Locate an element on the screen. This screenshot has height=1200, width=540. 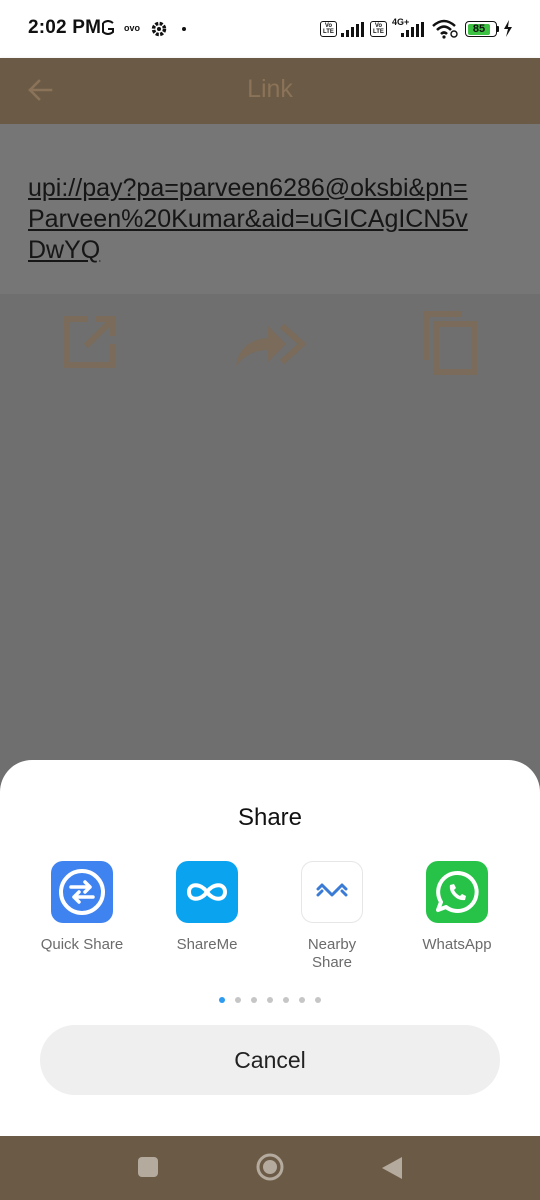
share-target-whatsapp: WhatsApp is located at coordinates (457, 907).